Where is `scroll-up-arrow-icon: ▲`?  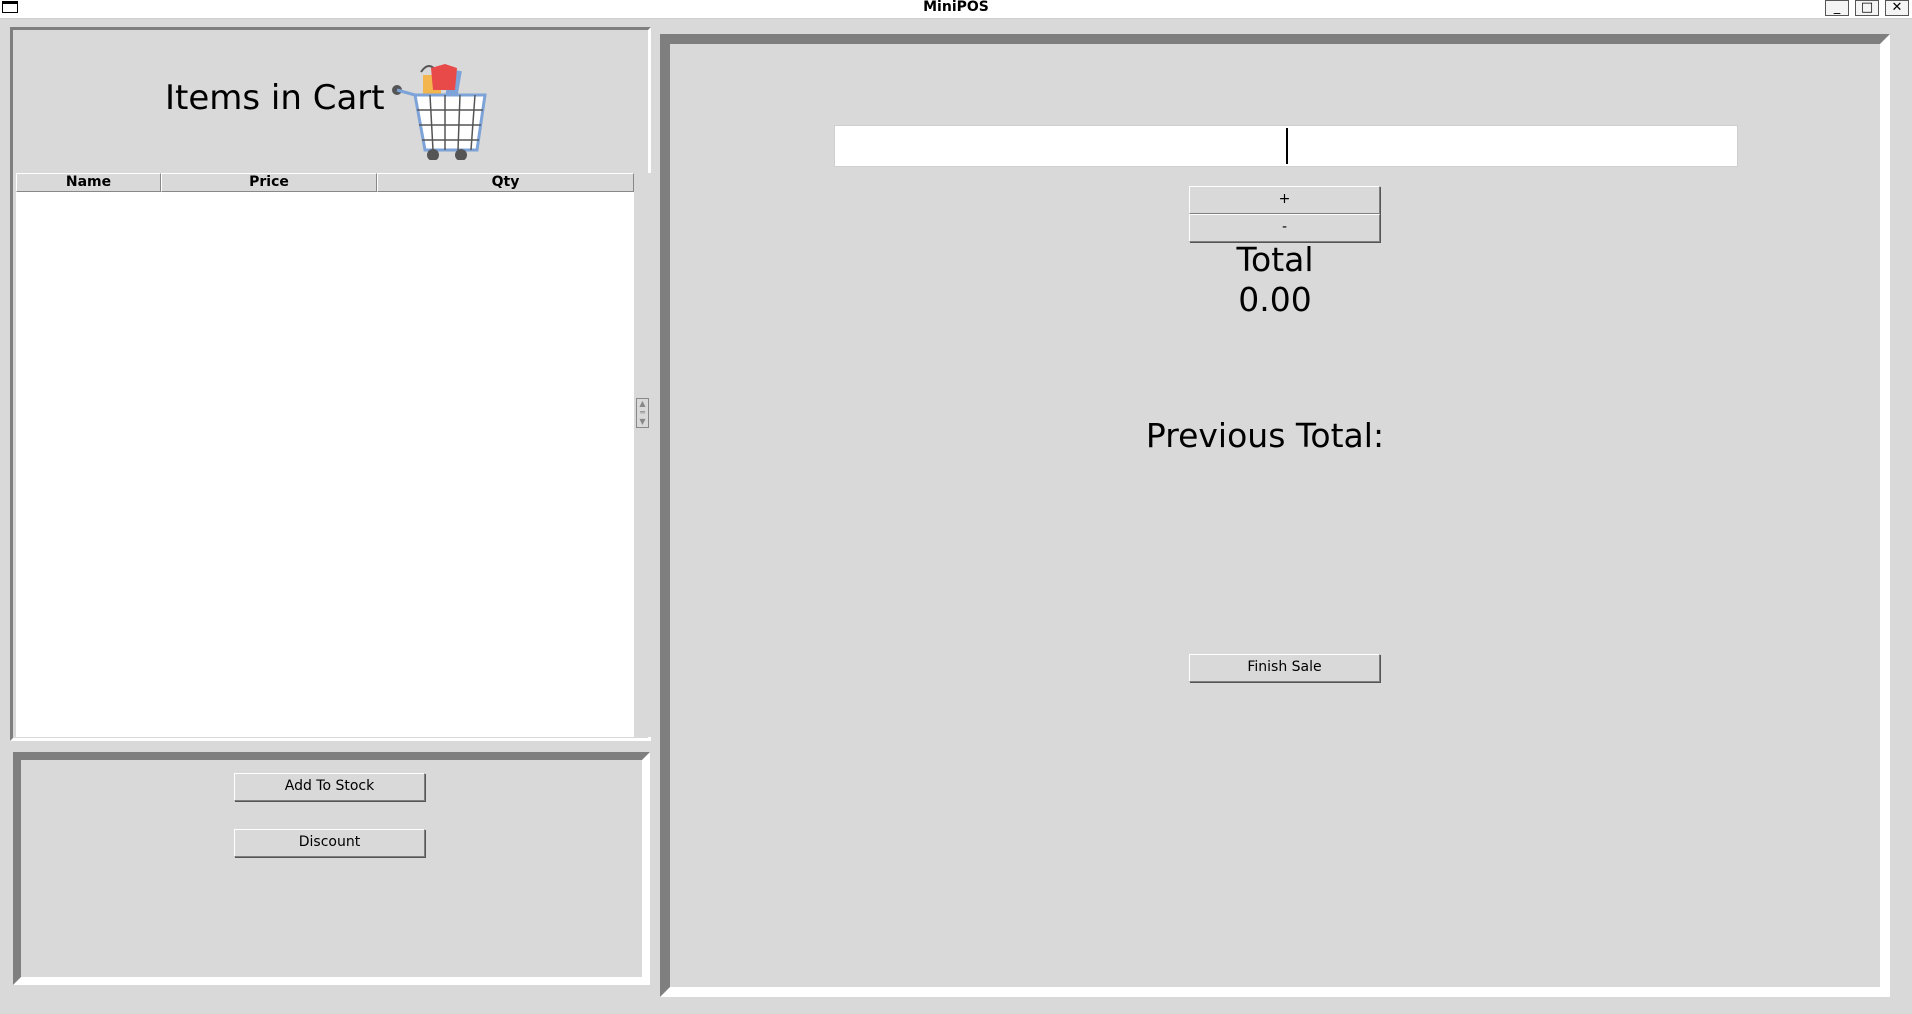 scroll-up-arrow-icon: ▲ is located at coordinates (642, 403).